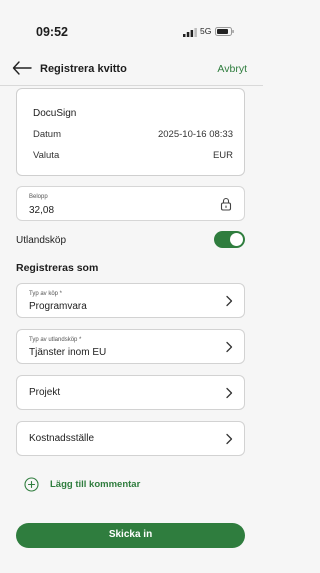  Describe the element at coordinates (206, 31) in the screenshot. I see `network-type: 5G` at that location.